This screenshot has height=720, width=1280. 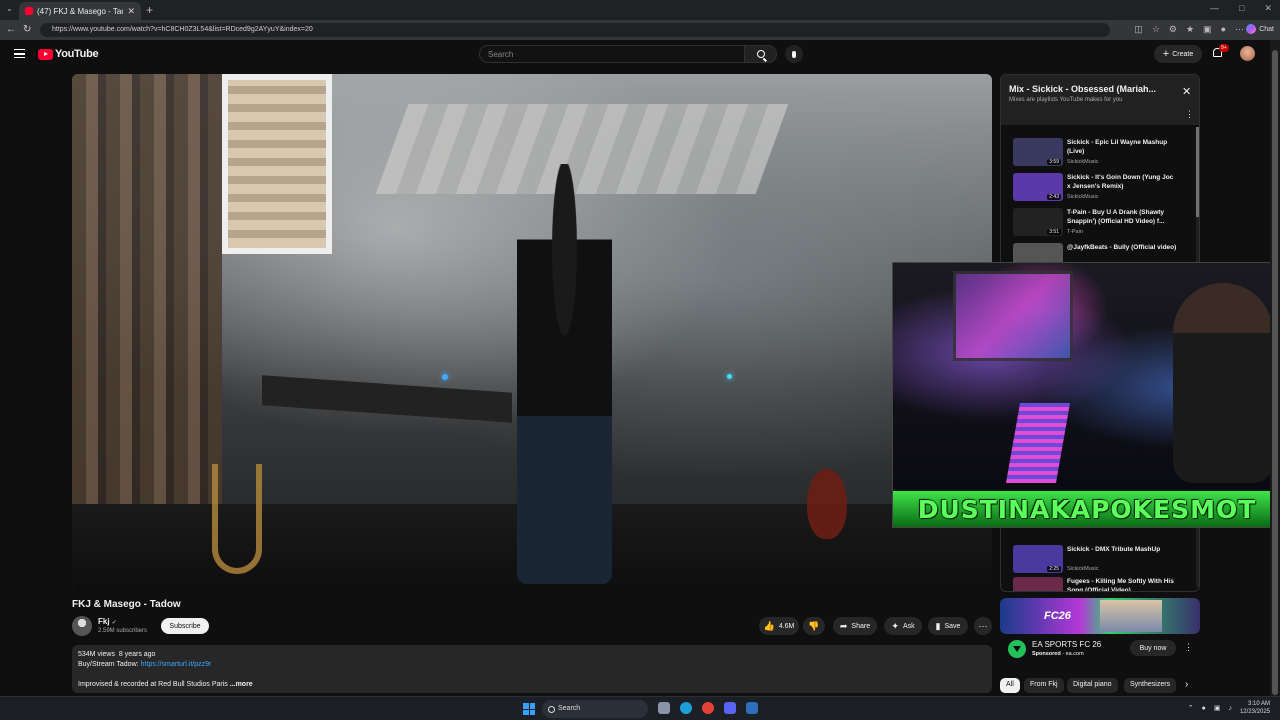 What do you see at coordinates (861, 626) in the screenshot?
I see `share-label: Share` at bounding box center [861, 626].